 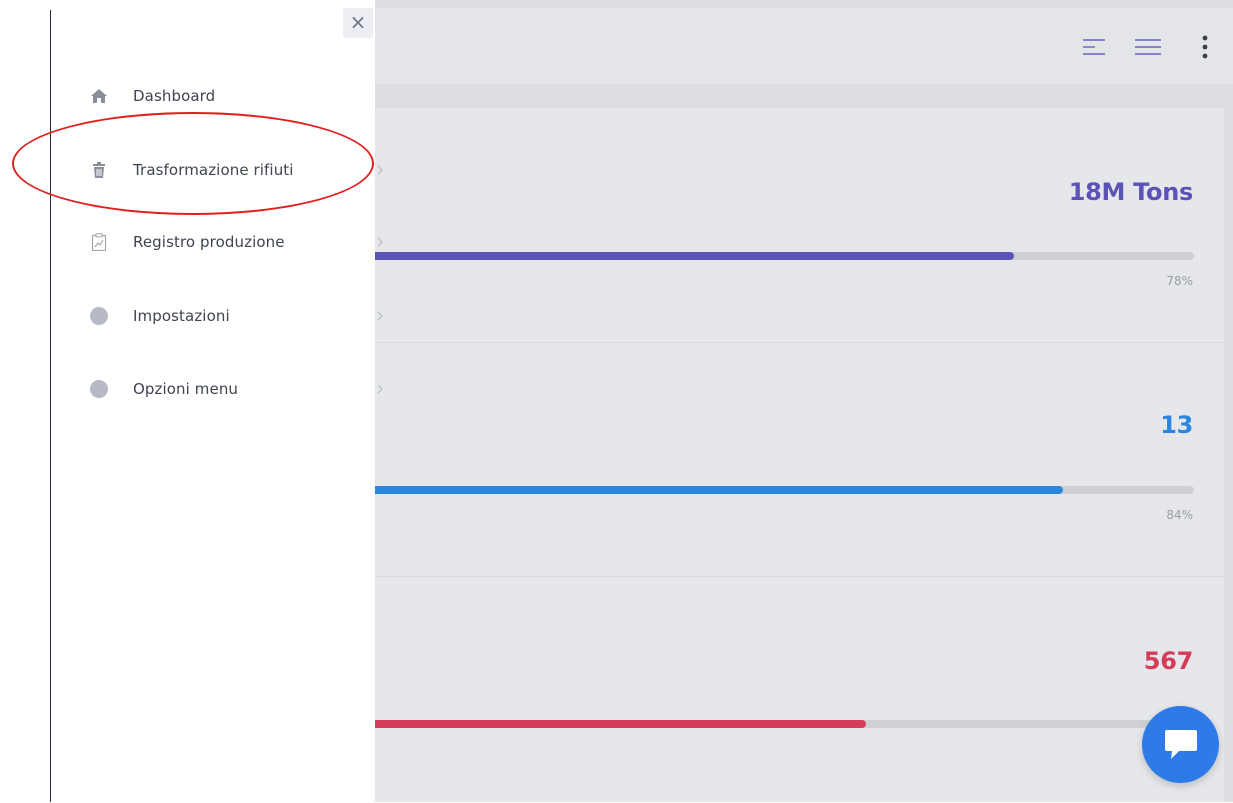 What do you see at coordinates (209, 242) in the screenshot?
I see `sidebar-item-label: Registro produzione` at bounding box center [209, 242].